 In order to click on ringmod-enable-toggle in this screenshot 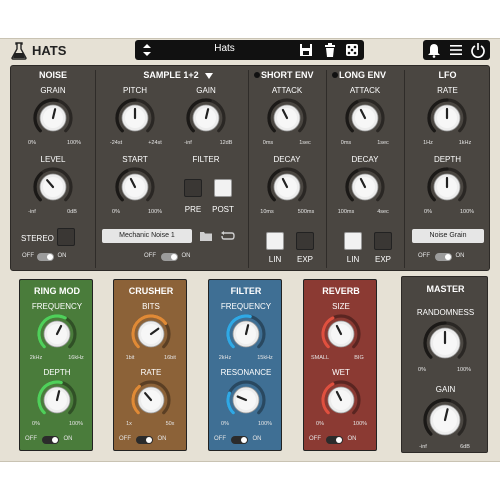, I will do `click(50, 440)`.